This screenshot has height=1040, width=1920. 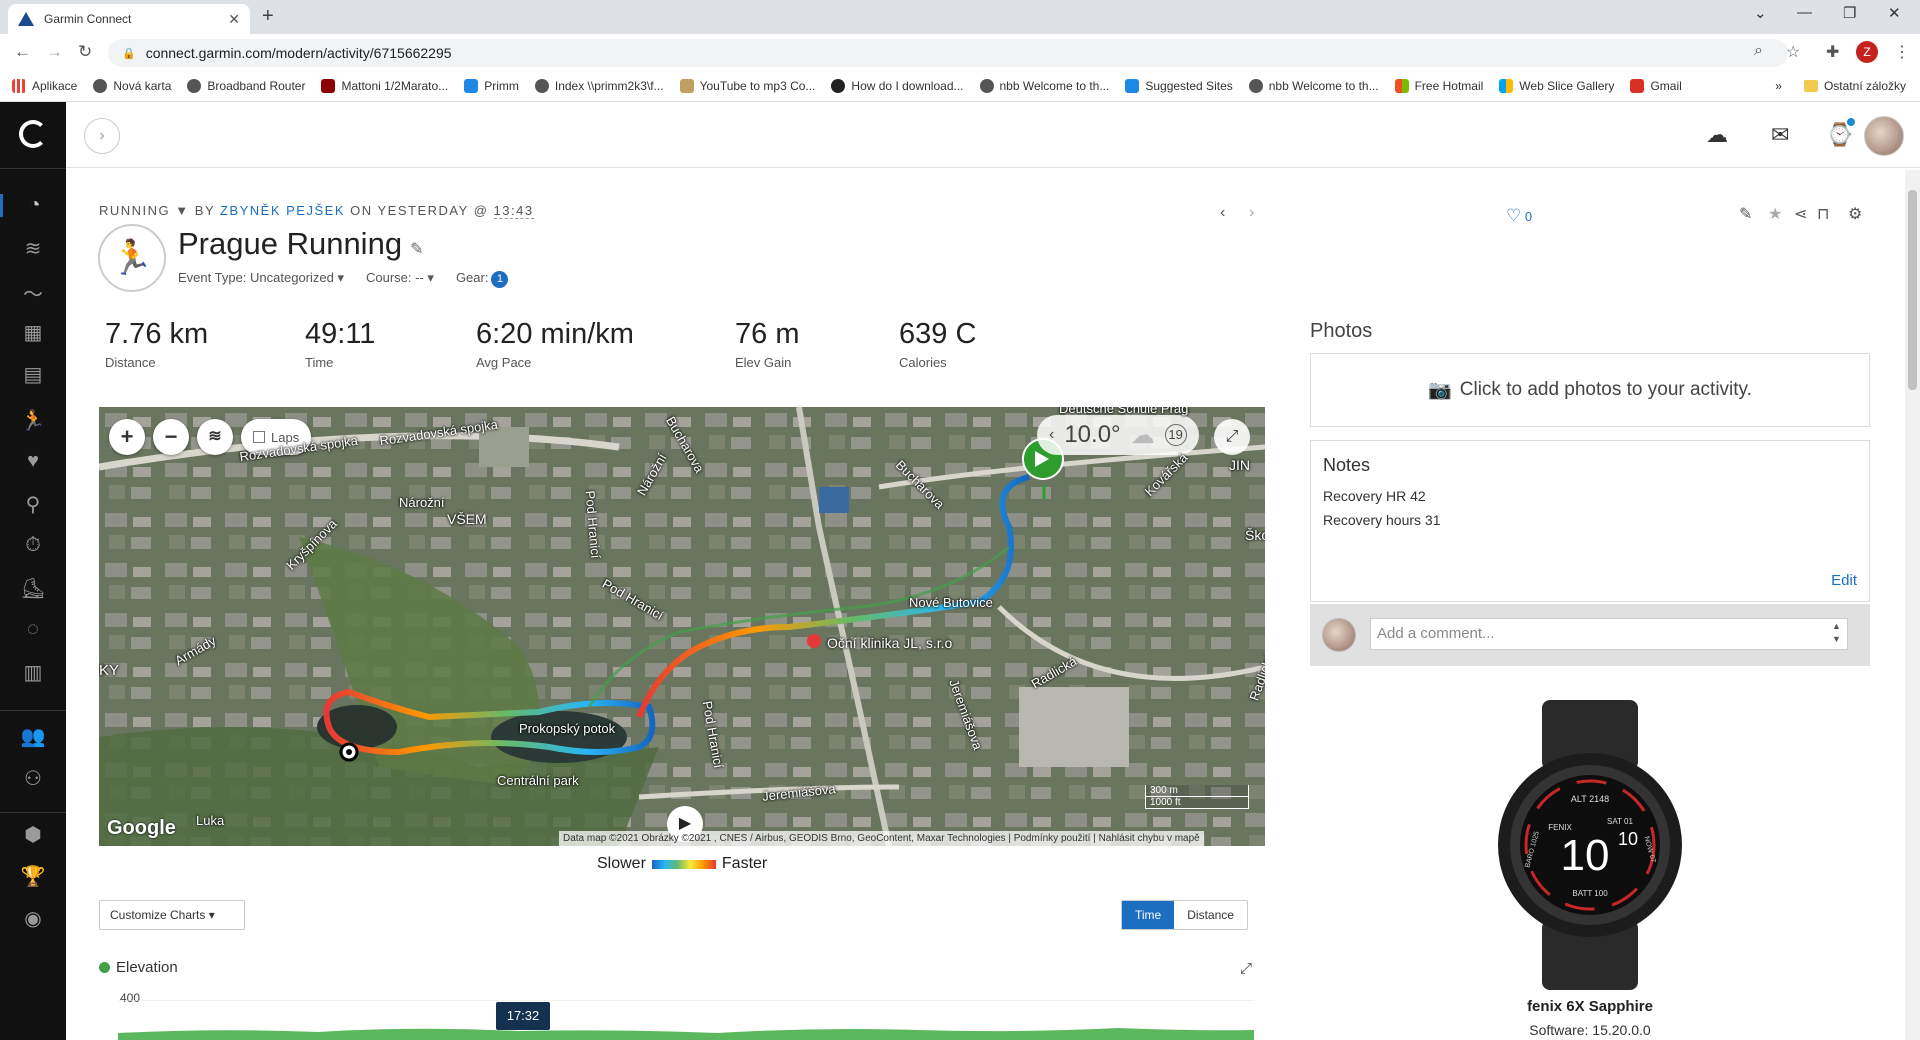 I want to click on insights-icon: ◌, so click(x=33, y=629).